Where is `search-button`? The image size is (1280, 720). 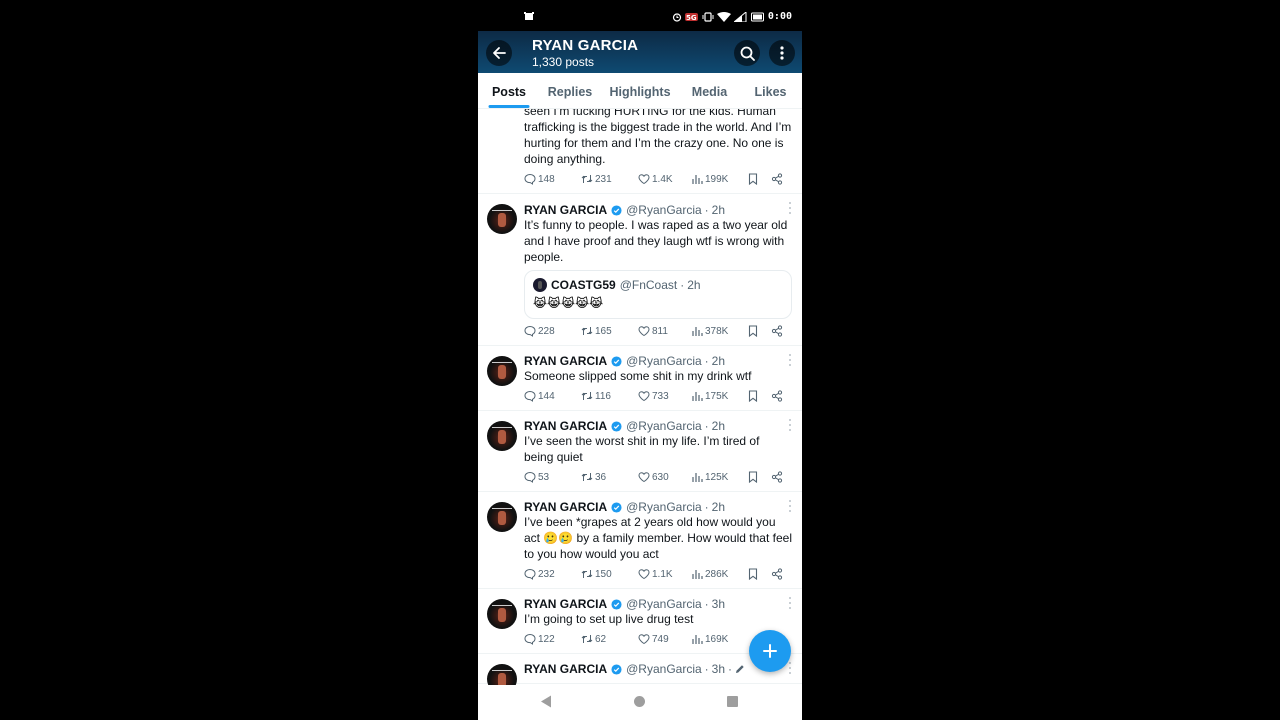 search-button is located at coordinates (747, 53).